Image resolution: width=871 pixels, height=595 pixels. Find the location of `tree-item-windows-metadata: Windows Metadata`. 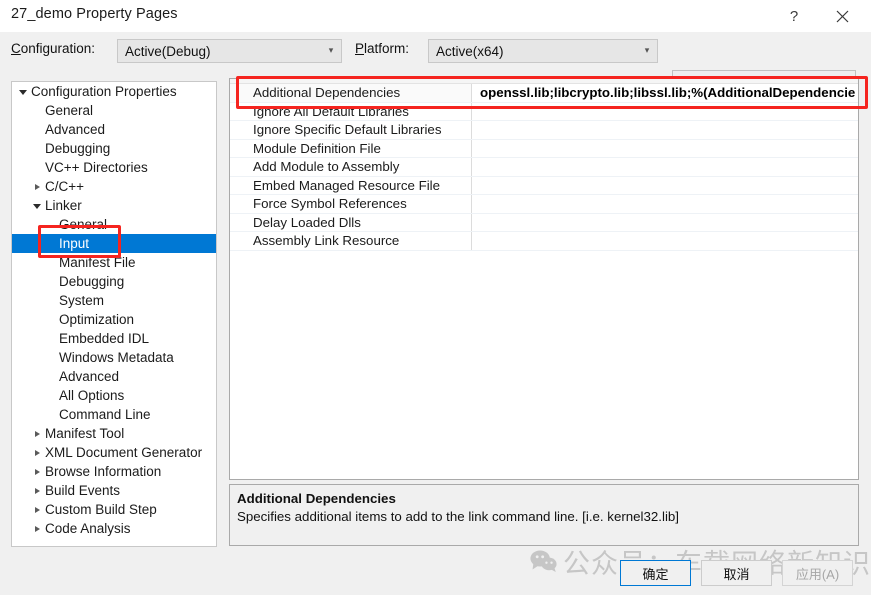

tree-item-windows-metadata: Windows Metadata is located at coordinates (114, 357).